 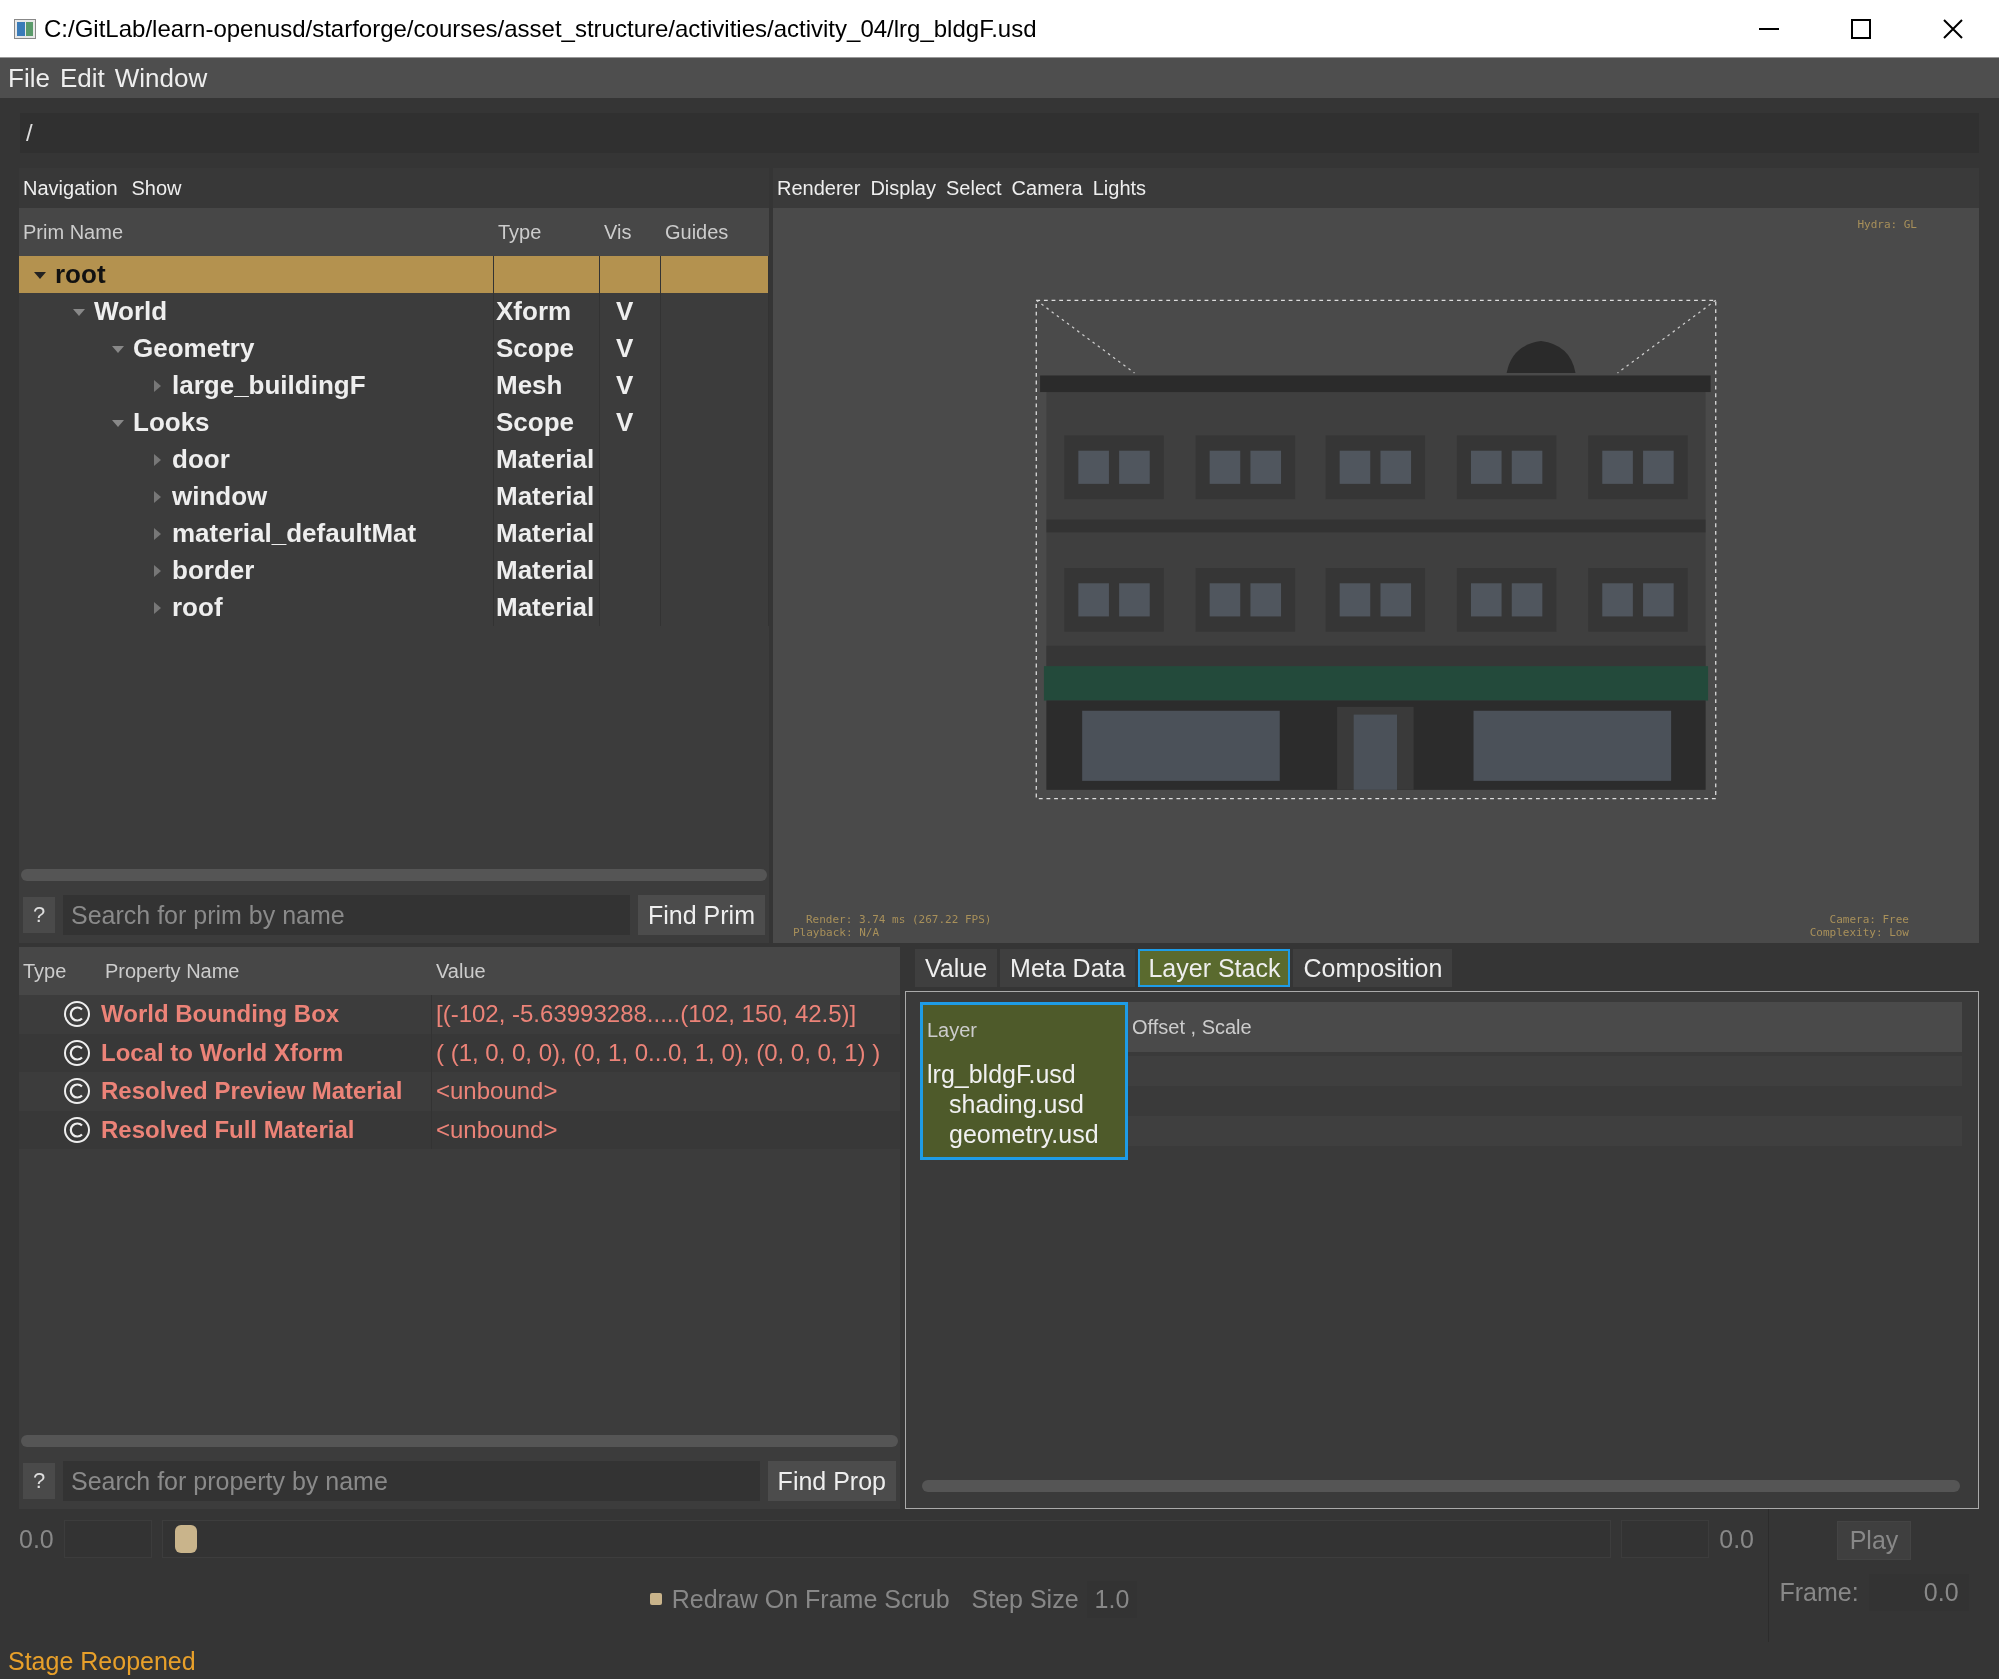 What do you see at coordinates (810, 1599) in the screenshot?
I see `checkbox-label: Redraw On Frame Scrub` at bounding box center [810, 1599].